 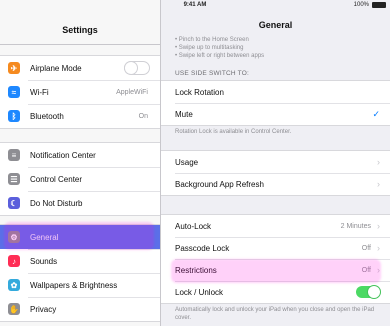 What do you see at coordinates (193, 226) in the screenshot?
I see `row-label: Auto-Lock` at bounding box center [193, 226].